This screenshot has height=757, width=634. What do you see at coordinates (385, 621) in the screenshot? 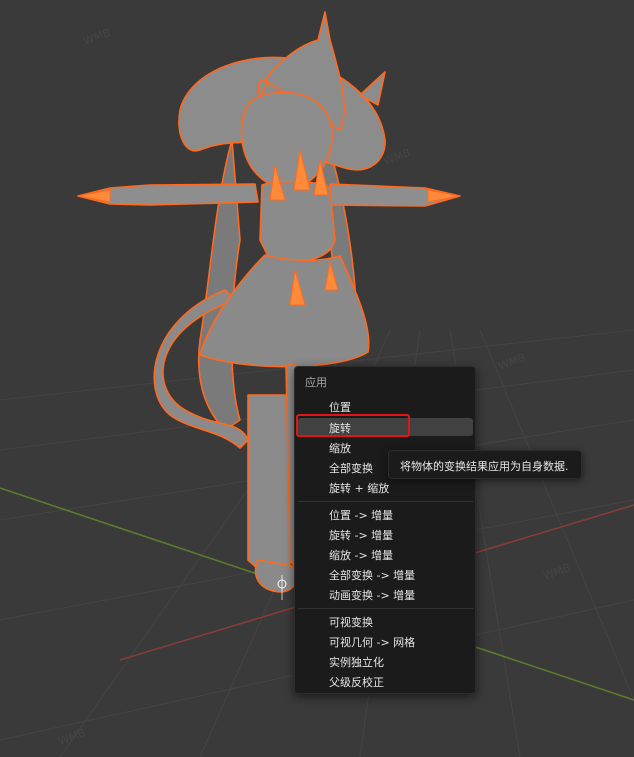
I see `menu-item-visual-transform: 可视变换` at bounding box center [385, 621].